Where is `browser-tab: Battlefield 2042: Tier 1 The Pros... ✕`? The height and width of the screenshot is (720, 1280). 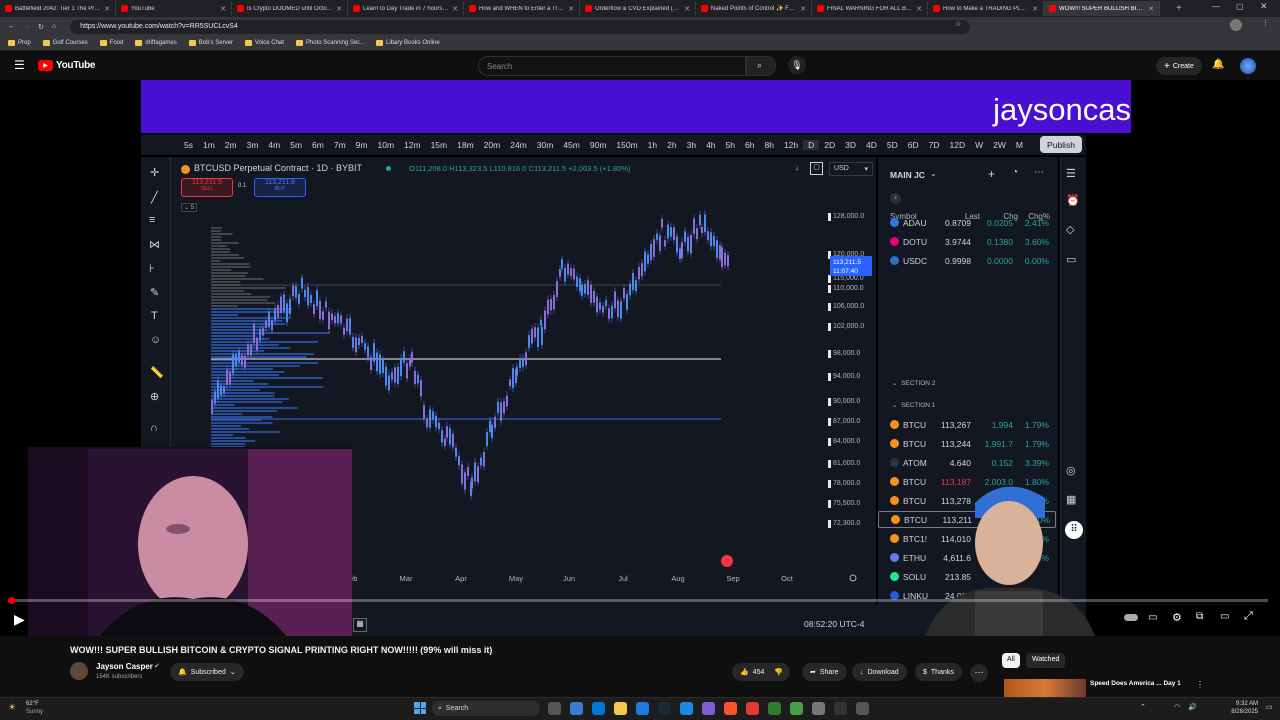 browser-tab: Battlefield 2042: Tier 1 The Pros... ✕ is located at coordinates (58, 8).